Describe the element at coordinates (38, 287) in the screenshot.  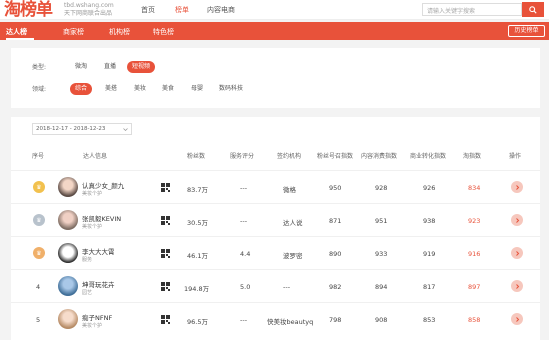
I see `rank-number: 4` at that location.